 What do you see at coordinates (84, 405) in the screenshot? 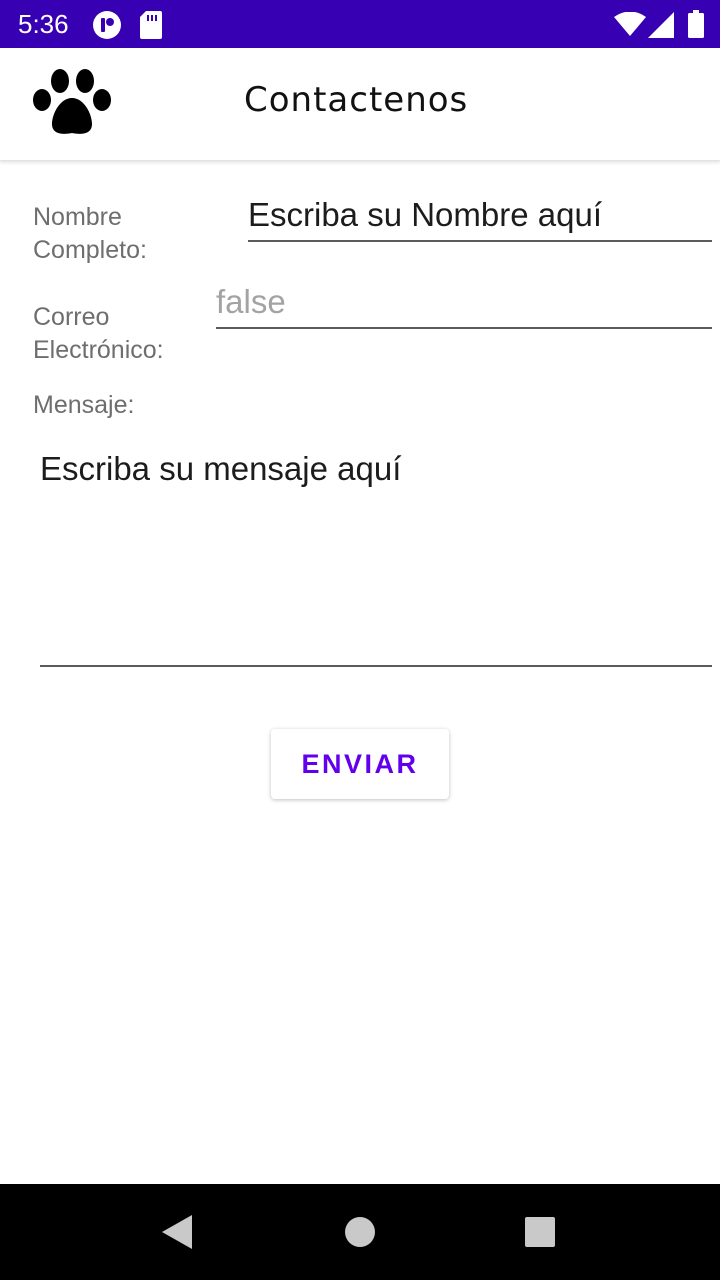
I see `message-label: Mensaje:` at bounding box center [84, 405].